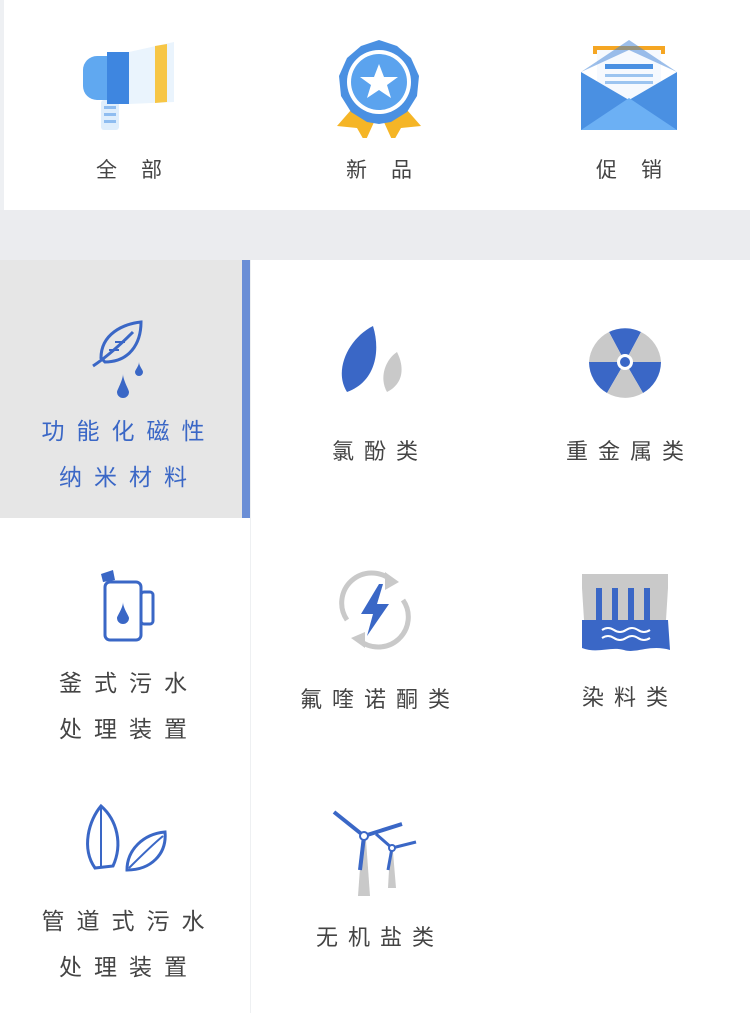  Describe the element at coordinates (629, 452) in the screenshot. I see `category-label: 重金属类` at that location.